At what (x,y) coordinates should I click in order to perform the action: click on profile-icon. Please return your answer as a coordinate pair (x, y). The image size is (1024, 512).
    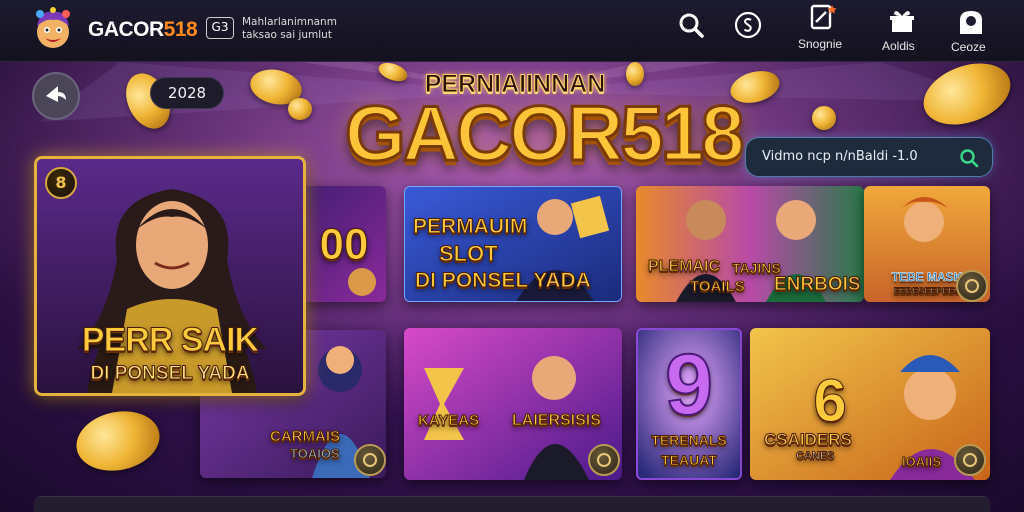
    Looking at the image, I should click on (971, 23).